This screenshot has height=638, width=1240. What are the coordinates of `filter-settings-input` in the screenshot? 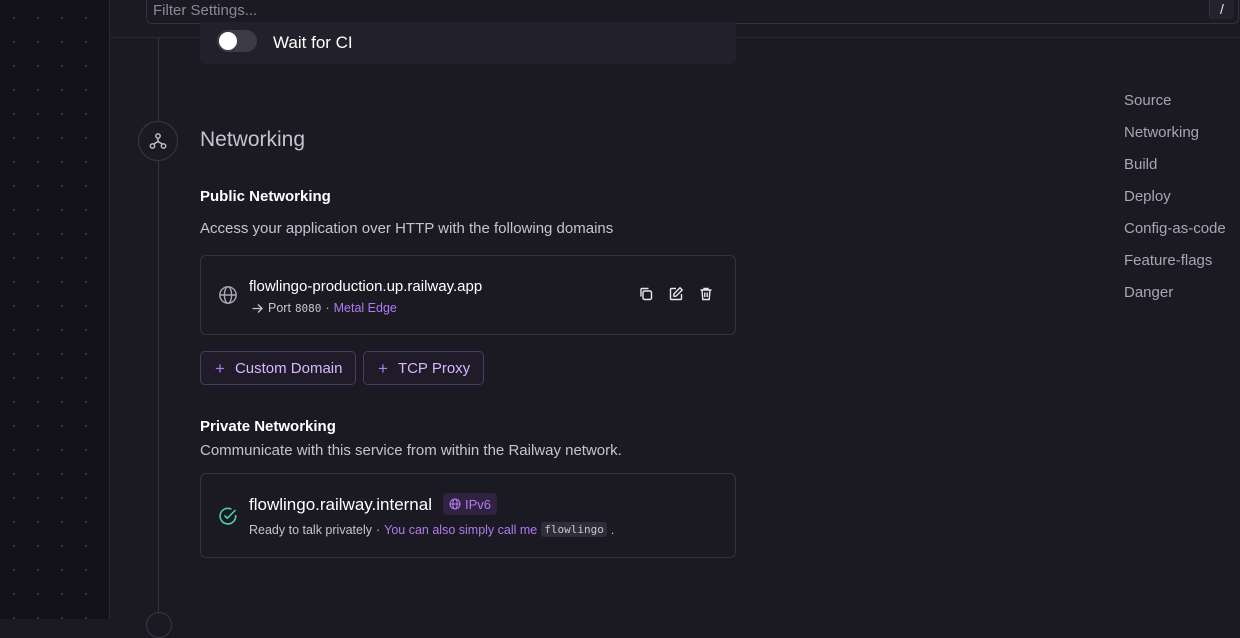 It's located at (673, 10).